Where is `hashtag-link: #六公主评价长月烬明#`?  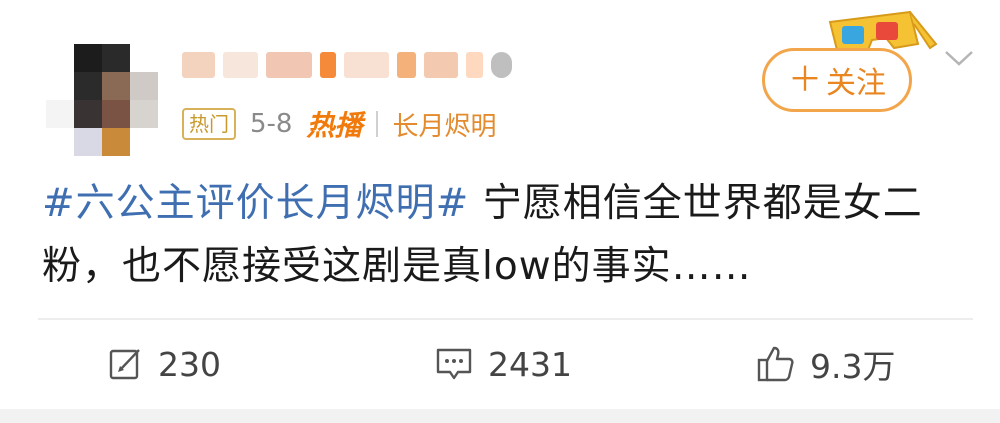
hashtag-link: #六公主评价长月烬明# is located at coordinates (255, 203).